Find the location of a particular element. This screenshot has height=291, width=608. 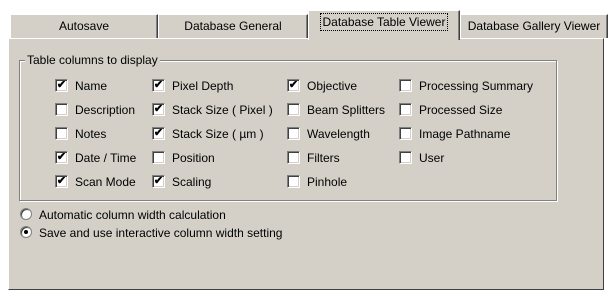

checkbox-notes-box is located at coordinates (61, 133).